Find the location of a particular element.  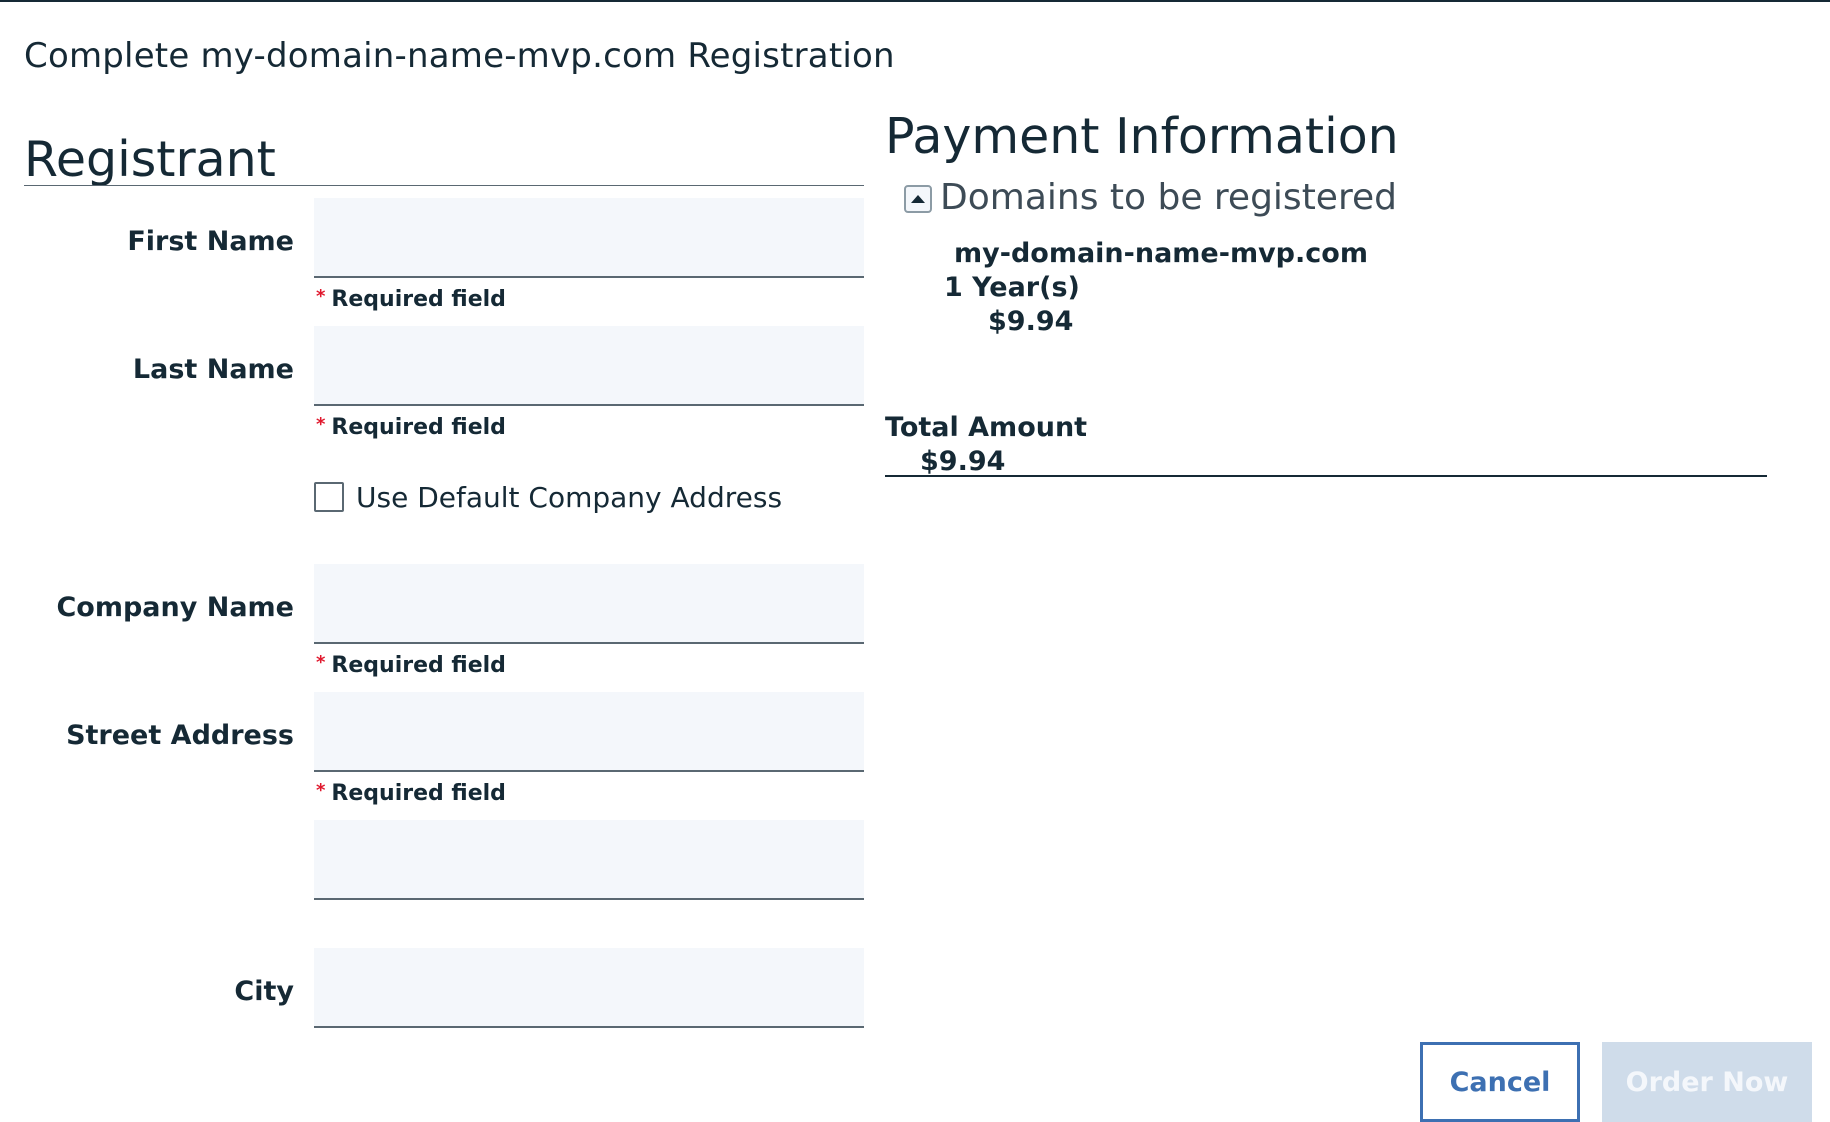

city-input is located at coordinates (589, 988).